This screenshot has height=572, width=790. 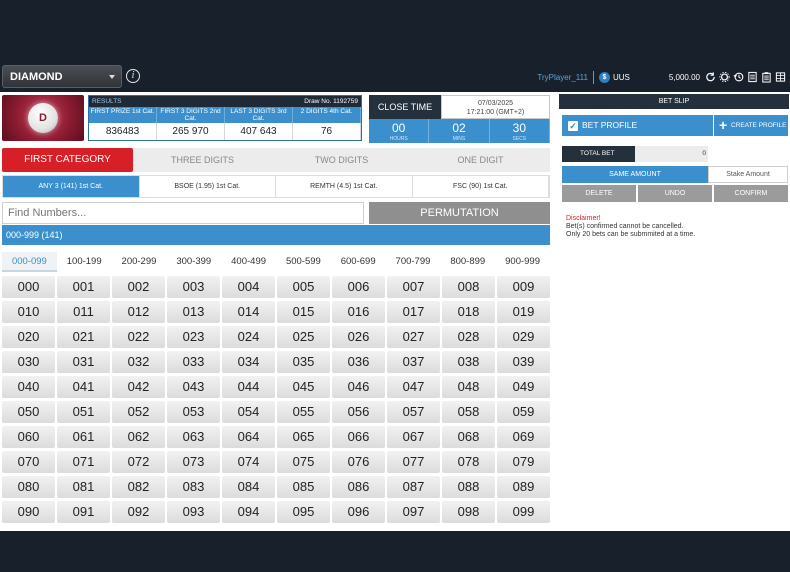 What do you see at coordinates (468, 312) in the screenshot?
I see `number-cell: 018` at bounding box center [468, 312].